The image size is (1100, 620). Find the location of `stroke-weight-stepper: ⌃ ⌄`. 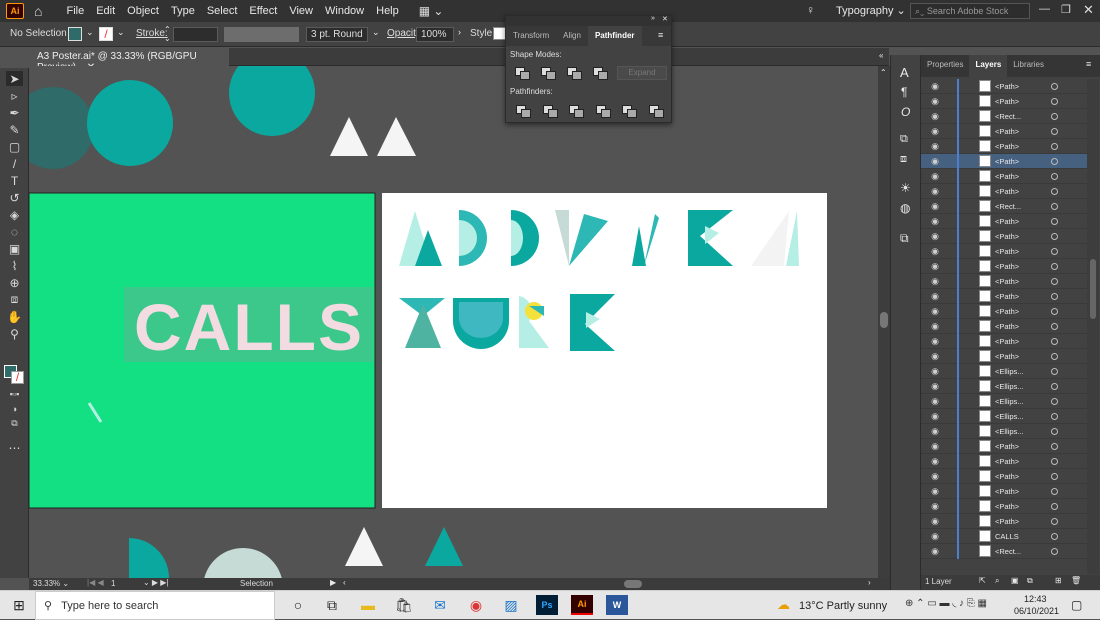

stroke-weight-stepper: ⌃ ⌄ is located at coordinates (167, 34).